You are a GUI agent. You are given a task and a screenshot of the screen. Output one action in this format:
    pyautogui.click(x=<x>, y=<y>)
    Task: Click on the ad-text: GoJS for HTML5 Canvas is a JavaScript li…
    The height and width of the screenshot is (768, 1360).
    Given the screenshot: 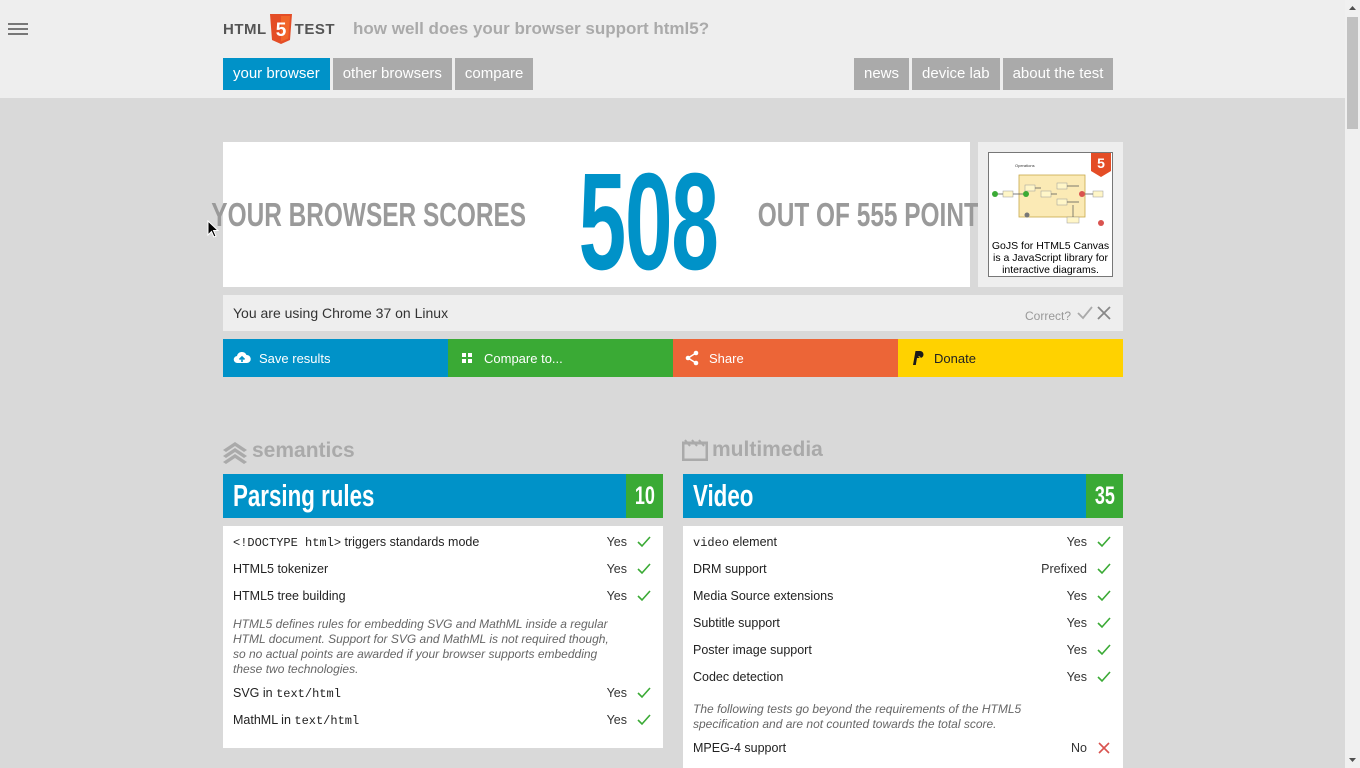 What is the action you would take?
    pyautogui.click(x=1050, y=258)
    